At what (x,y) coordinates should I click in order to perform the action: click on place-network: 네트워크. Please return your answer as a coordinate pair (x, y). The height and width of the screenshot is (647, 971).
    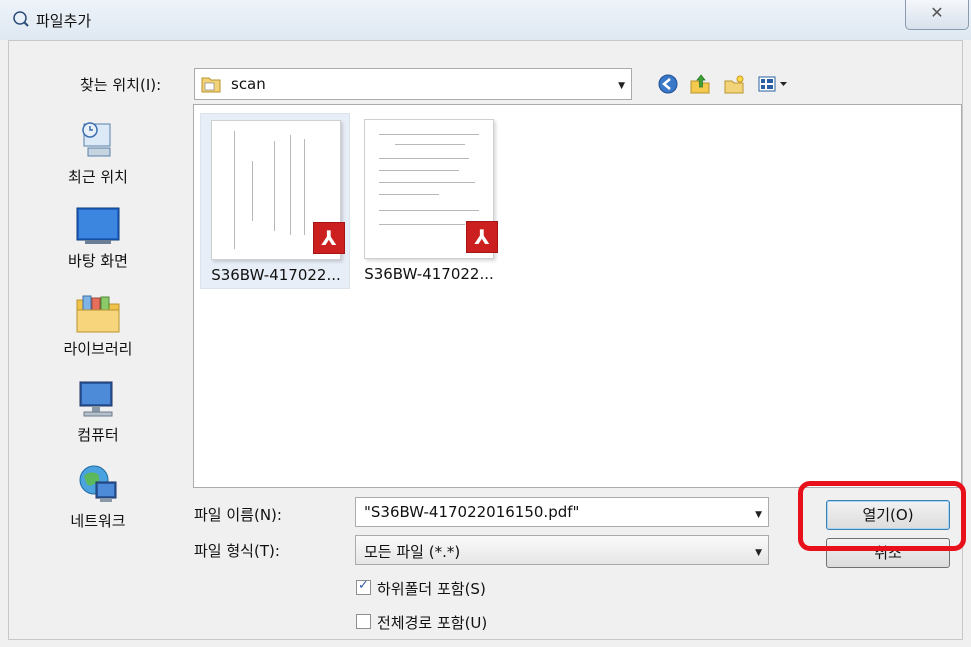
    Looking at the image, I should click on (98, 496).